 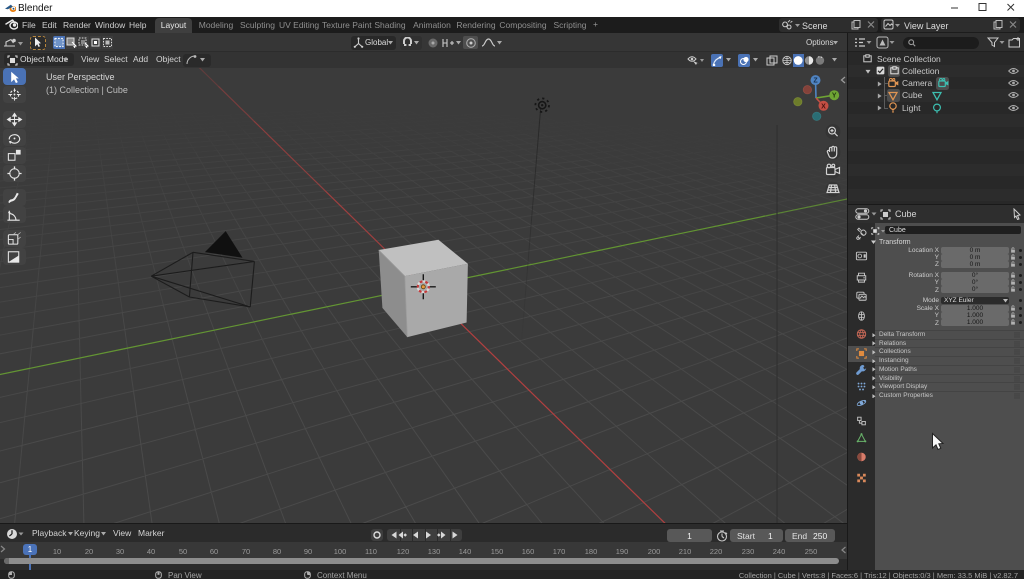 I want to click on svg-text: Z, so click(x=815, y=81).